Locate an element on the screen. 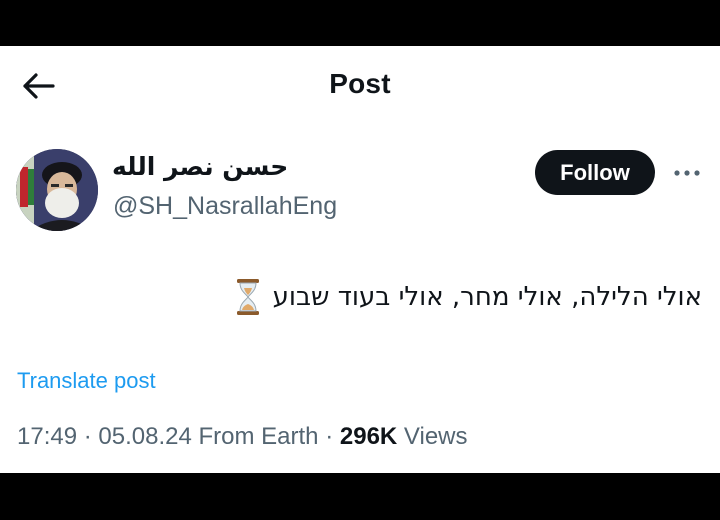 The height and width of the screenshot is (520, 720). translate-post-link: Translate post is located at coordinates (86, 381).